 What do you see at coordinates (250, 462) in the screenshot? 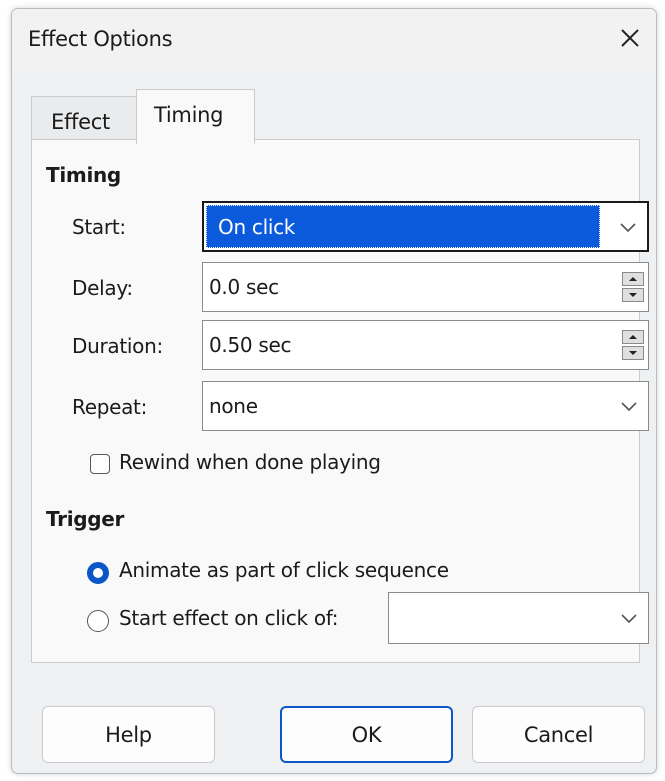
I see `rewind-label: Rewind when done playing` at bounding box center [250, 462].